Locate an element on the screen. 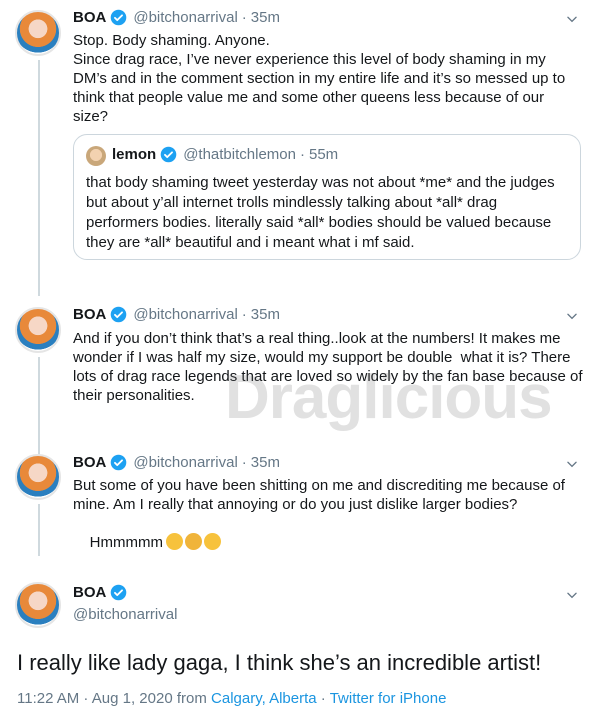 This screenshot has height=715, width=595. hugging-face-emoji-icon is located at coordinates (193, 541).